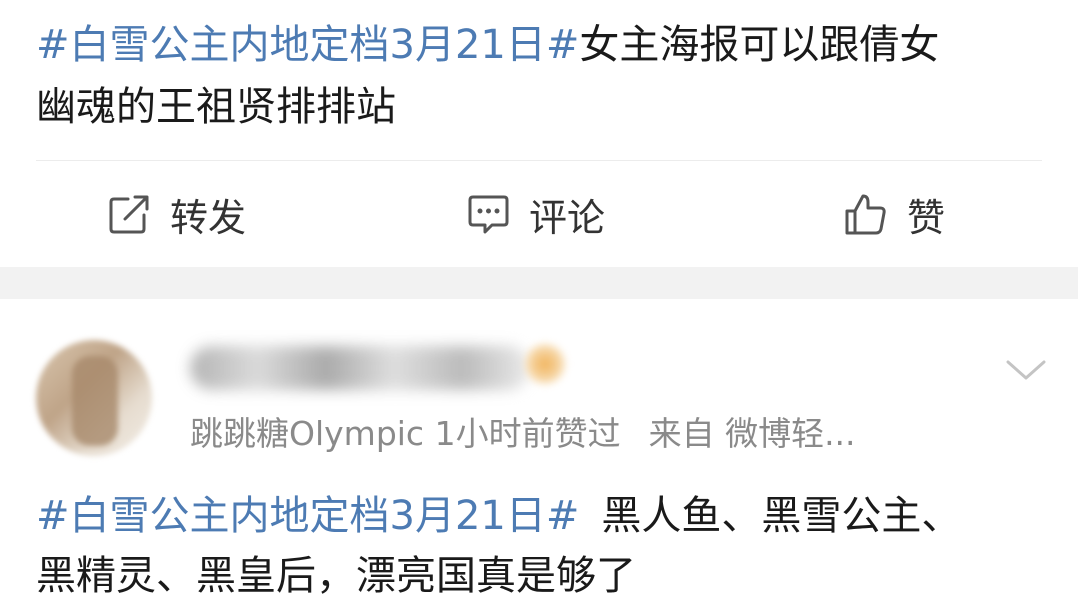  I want to click on username-blurred, so click(360, 368).